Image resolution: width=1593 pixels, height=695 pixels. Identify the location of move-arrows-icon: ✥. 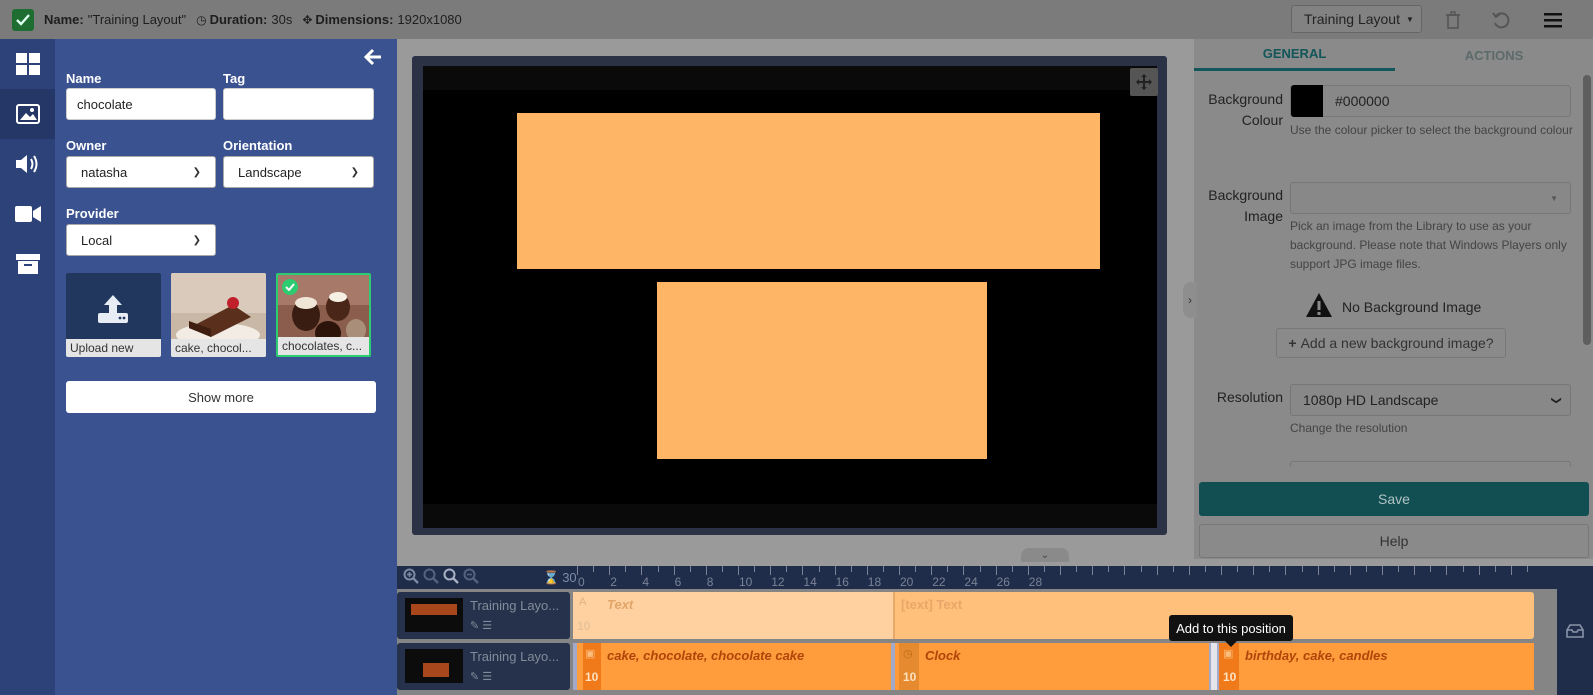
(307, 19).